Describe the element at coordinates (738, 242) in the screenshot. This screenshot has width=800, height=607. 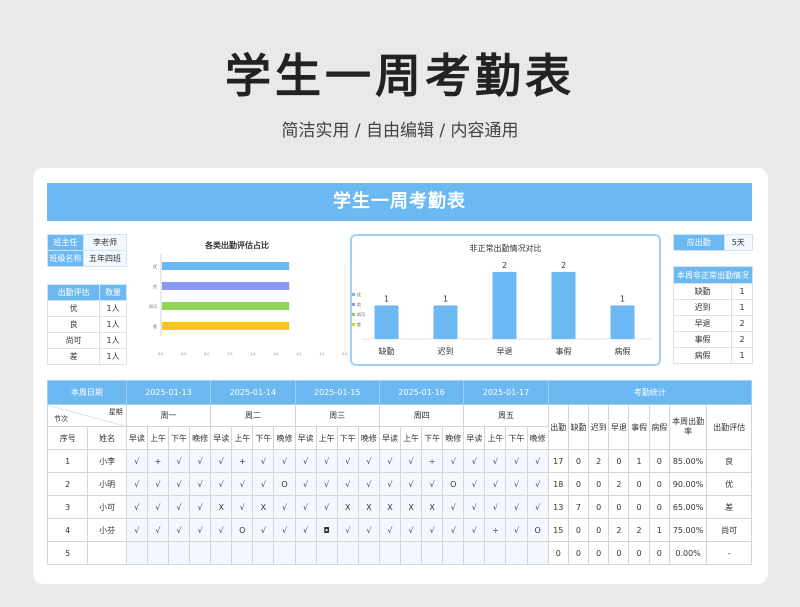
I see `required-days-value: 5天` at that location.